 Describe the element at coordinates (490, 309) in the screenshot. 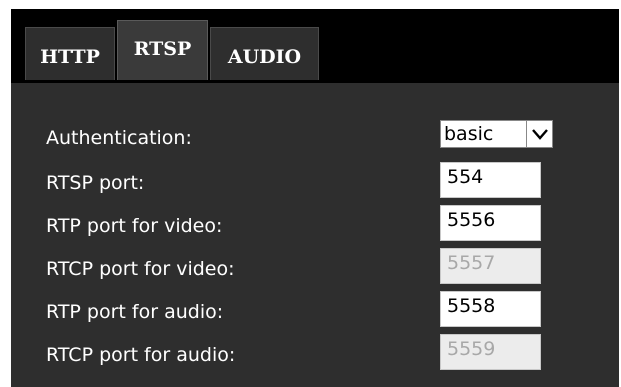

I see `rtp-audio-port-input: 5558` at that location.